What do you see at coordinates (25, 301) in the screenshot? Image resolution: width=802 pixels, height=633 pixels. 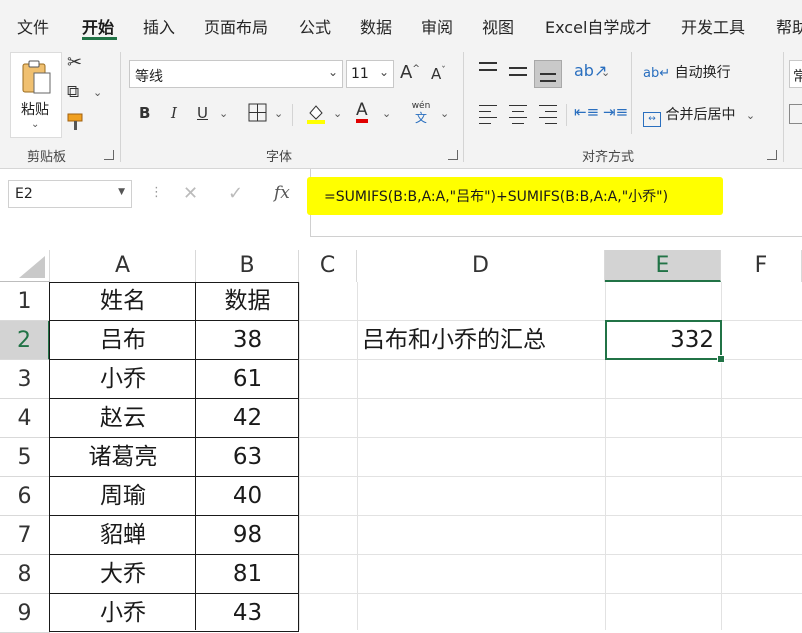 I see `row-header-1: 1` at bounding box center [25, 301].